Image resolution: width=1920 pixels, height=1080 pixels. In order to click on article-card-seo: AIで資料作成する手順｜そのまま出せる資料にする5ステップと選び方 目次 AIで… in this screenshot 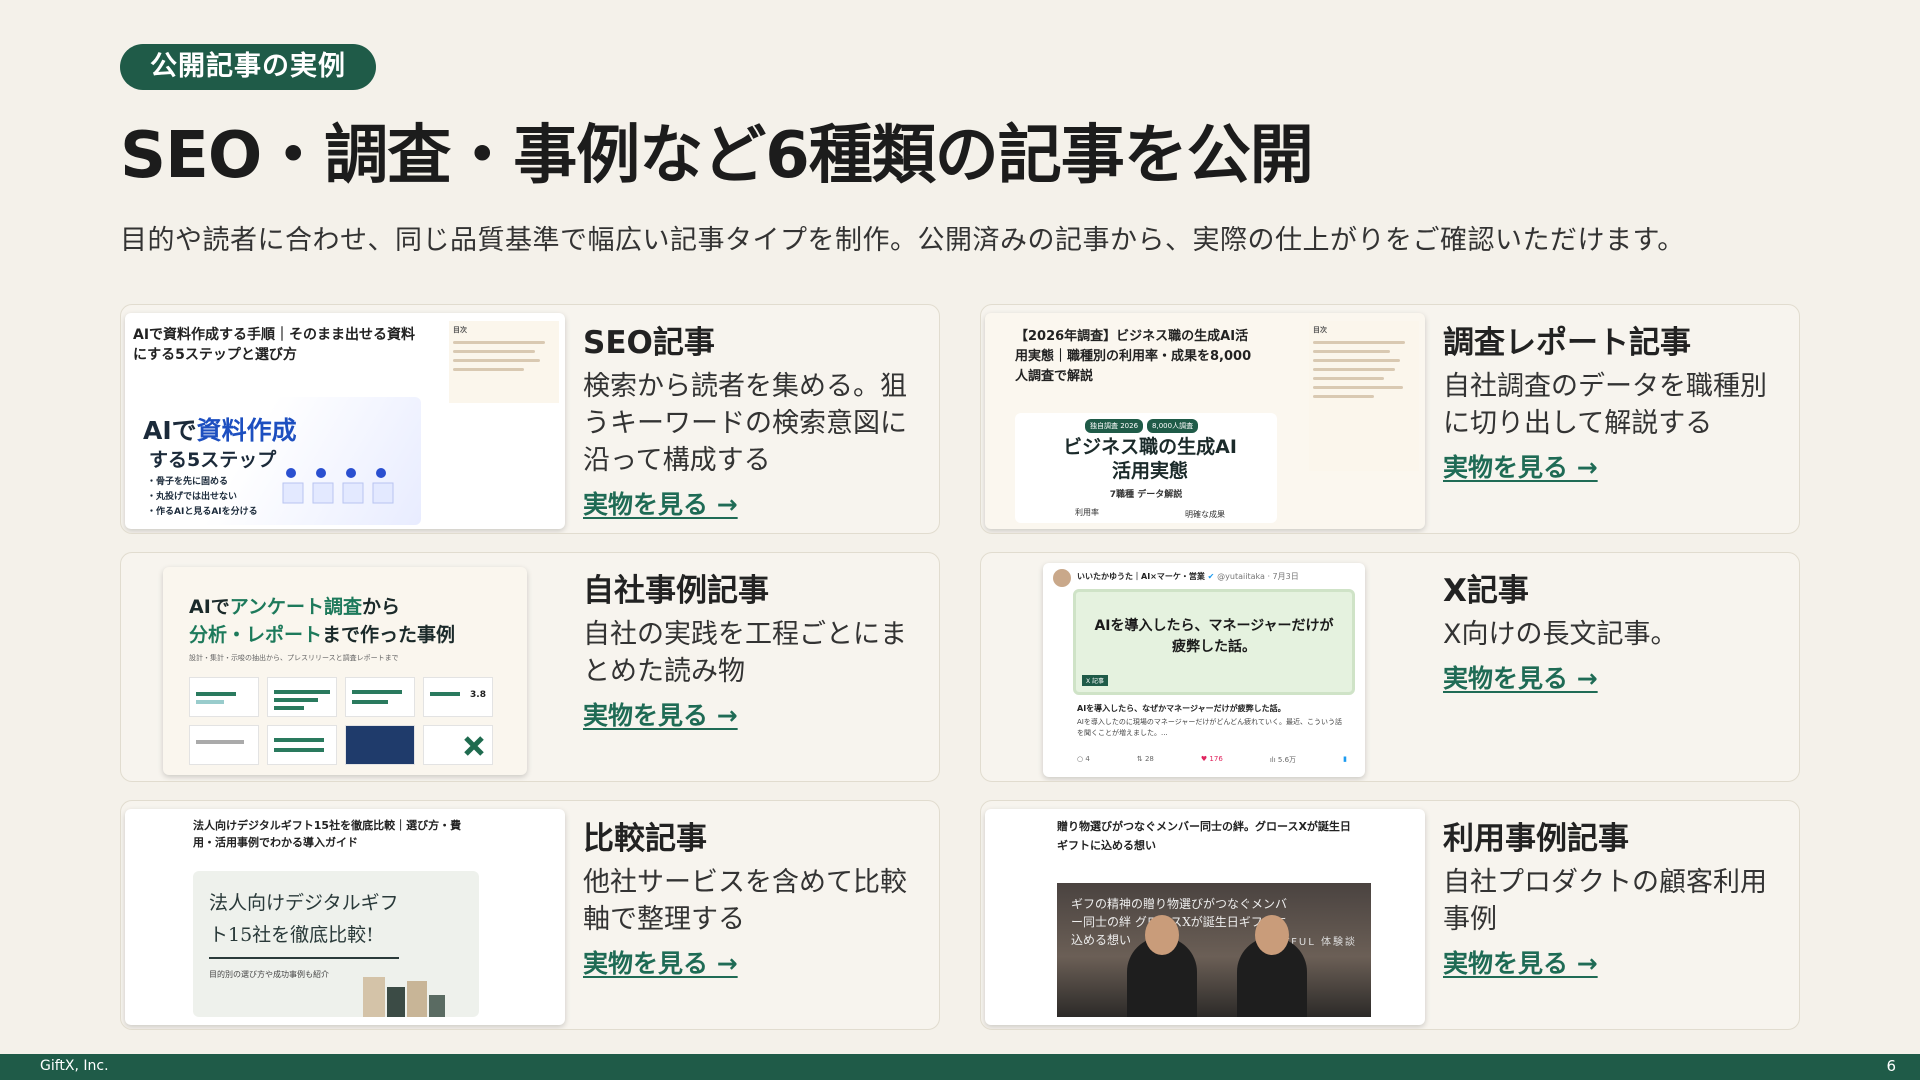, I will do `click(530, 419)`.